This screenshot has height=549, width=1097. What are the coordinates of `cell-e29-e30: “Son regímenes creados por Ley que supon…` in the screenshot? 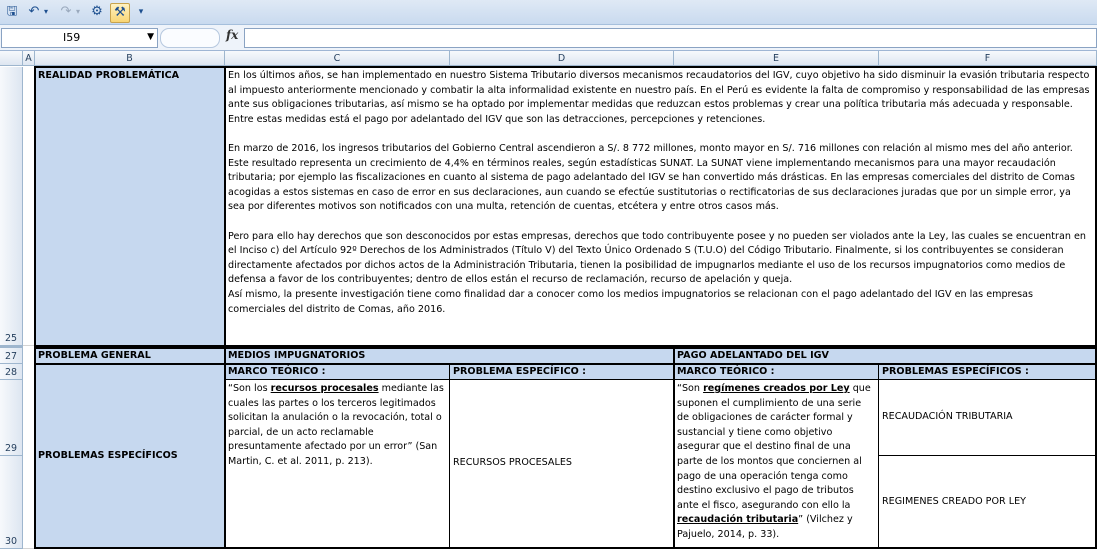 It's located at (776, 464).